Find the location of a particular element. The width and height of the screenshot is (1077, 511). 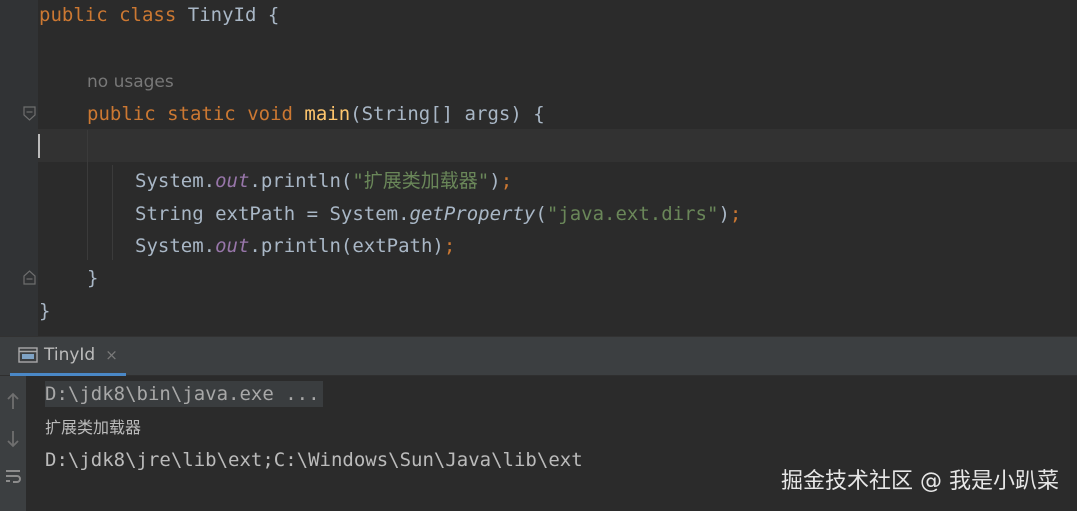

fold-open-icon is located at coordinates (29, 113).